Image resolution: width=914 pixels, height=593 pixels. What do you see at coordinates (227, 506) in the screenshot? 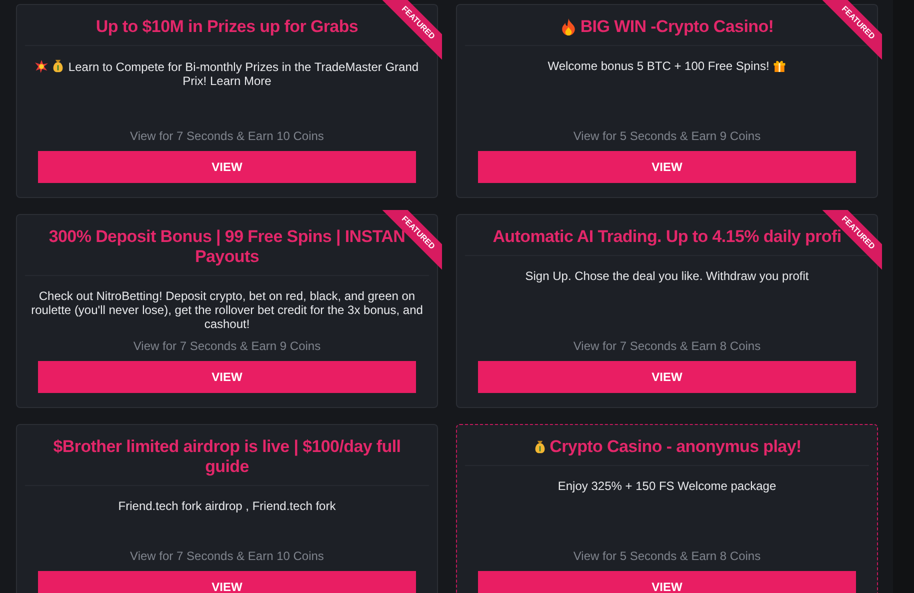
I see `offer-description: Friend.tech fork airdrop , Friend.tech fork` at bounding box center [227, 506].